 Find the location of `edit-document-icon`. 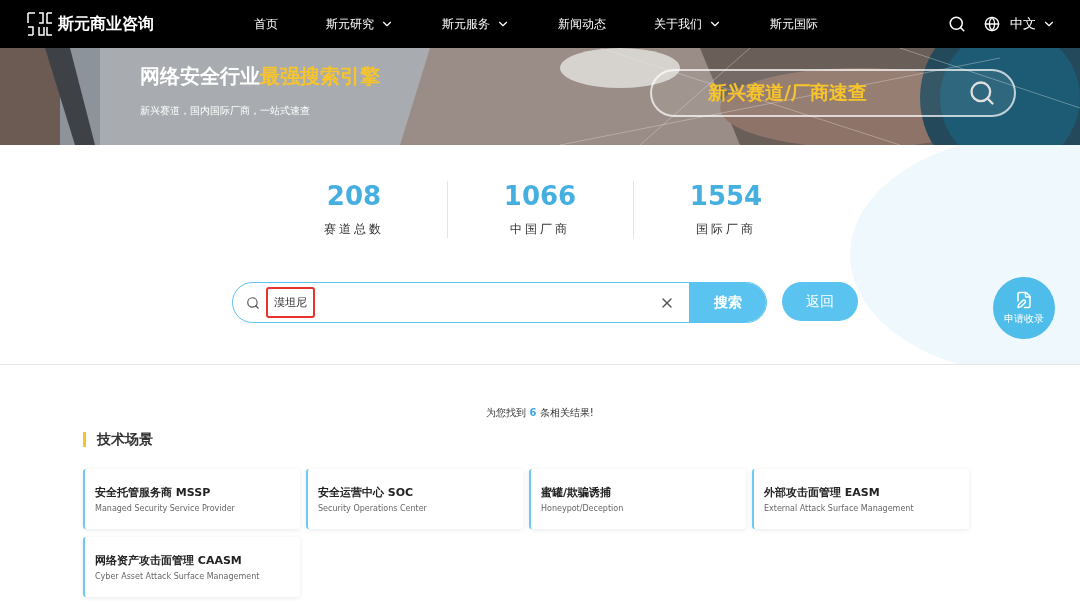

edit-document-icon is located at coordinates (1024, 299).